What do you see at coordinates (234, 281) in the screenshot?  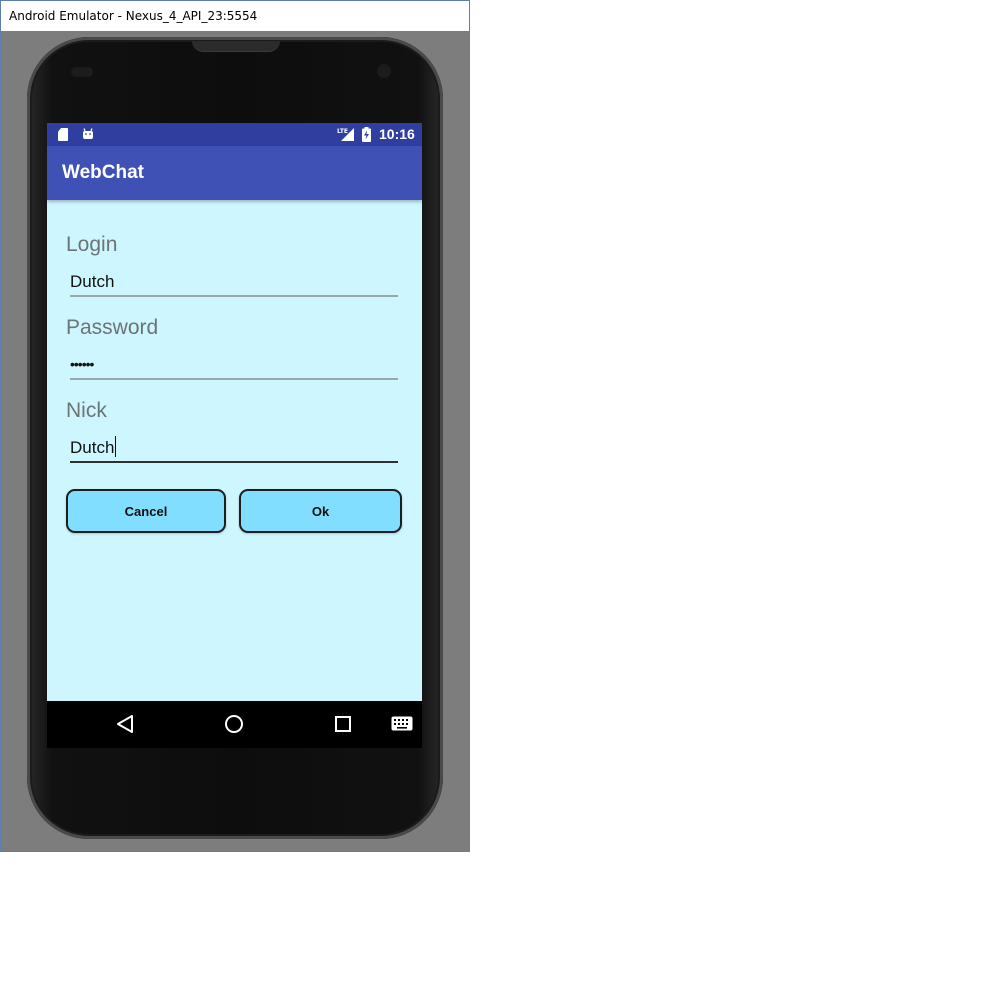 I see `login-field: Dutch` at bounding box center [234, 281].